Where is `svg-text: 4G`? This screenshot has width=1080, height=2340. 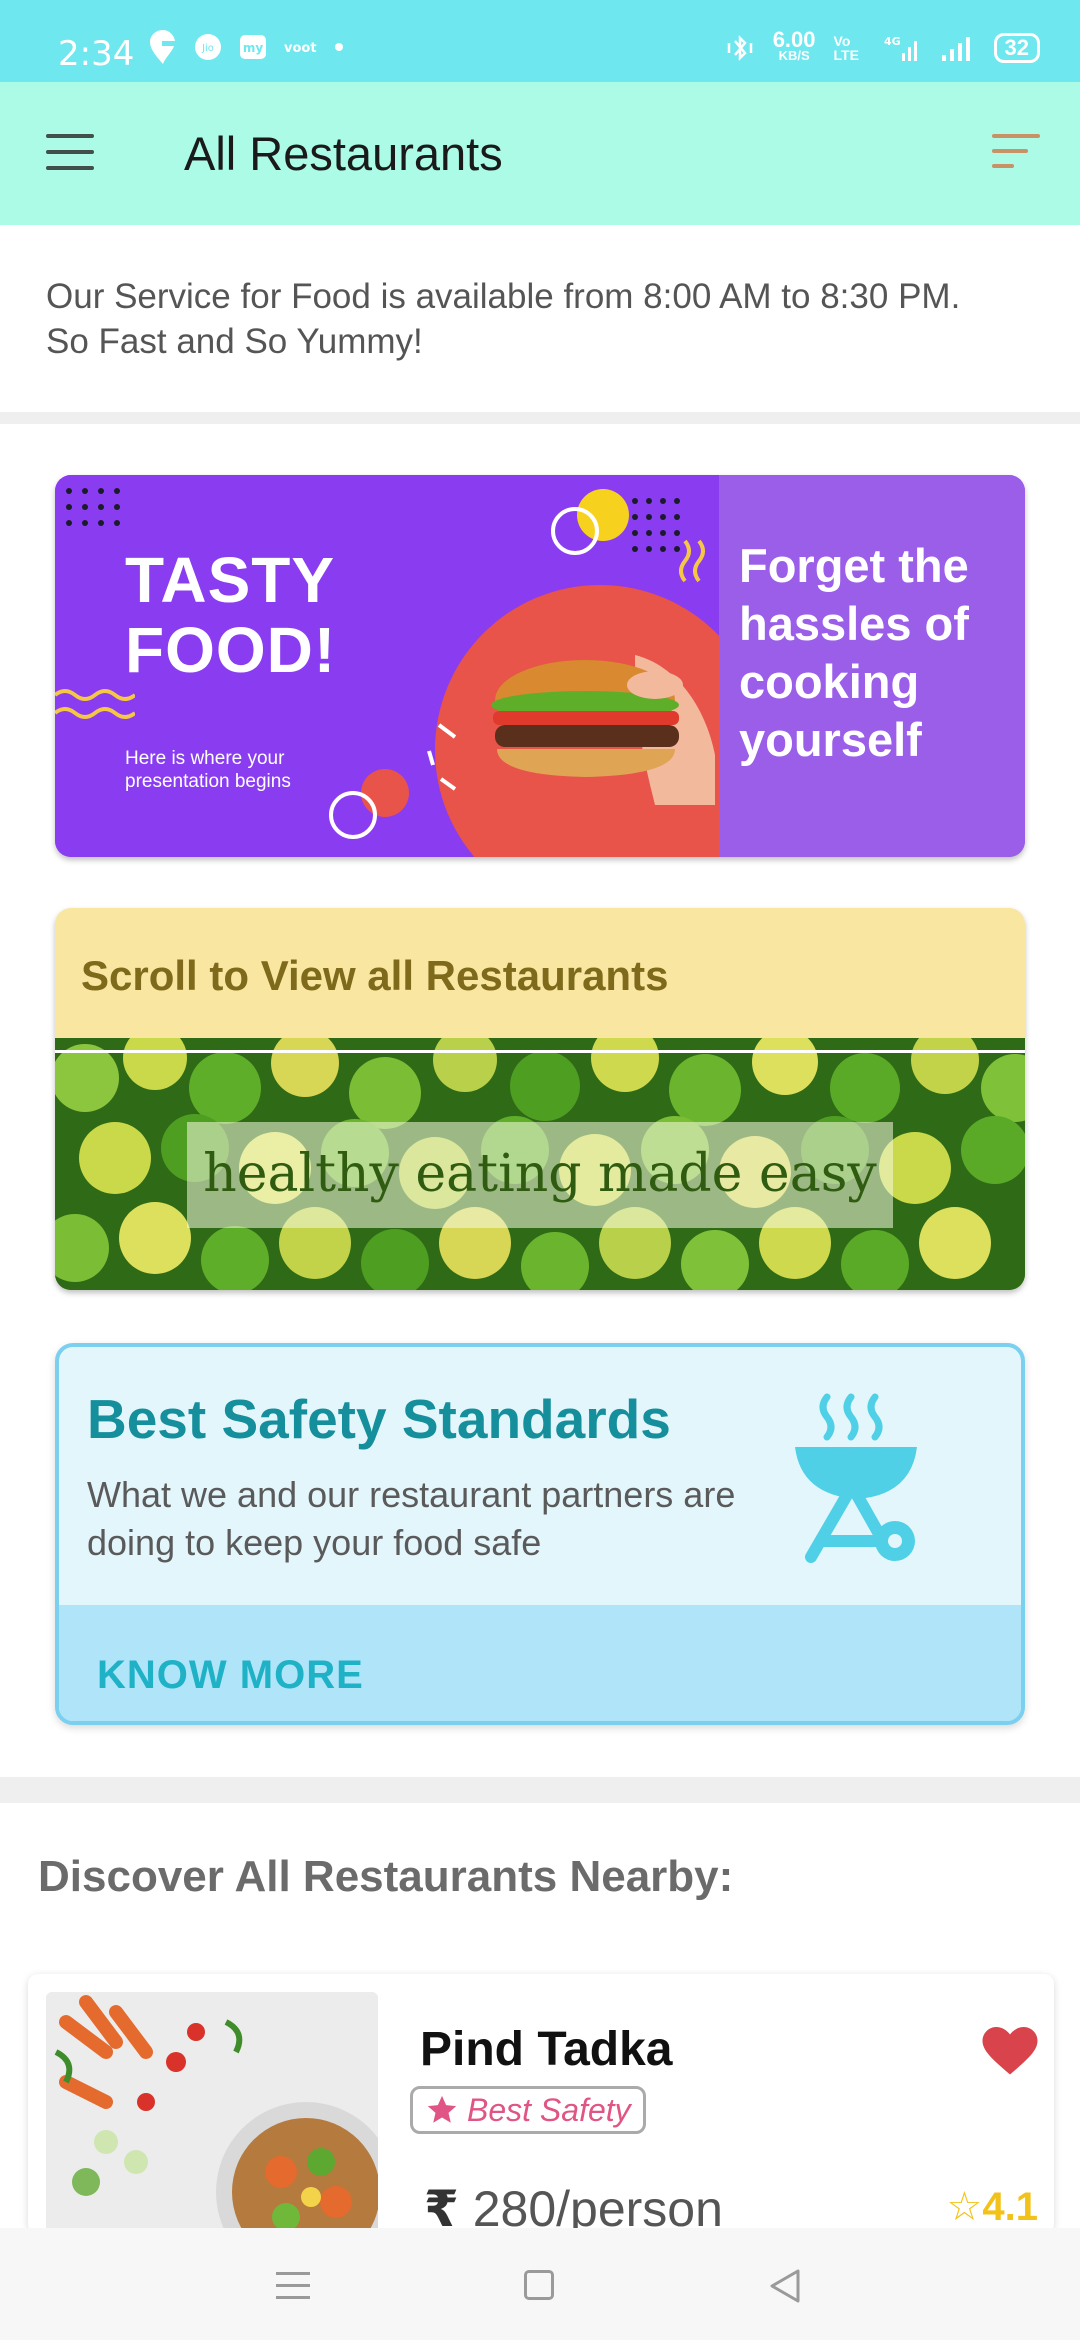
svg-text: 4G is located at coordinates (892, 41).